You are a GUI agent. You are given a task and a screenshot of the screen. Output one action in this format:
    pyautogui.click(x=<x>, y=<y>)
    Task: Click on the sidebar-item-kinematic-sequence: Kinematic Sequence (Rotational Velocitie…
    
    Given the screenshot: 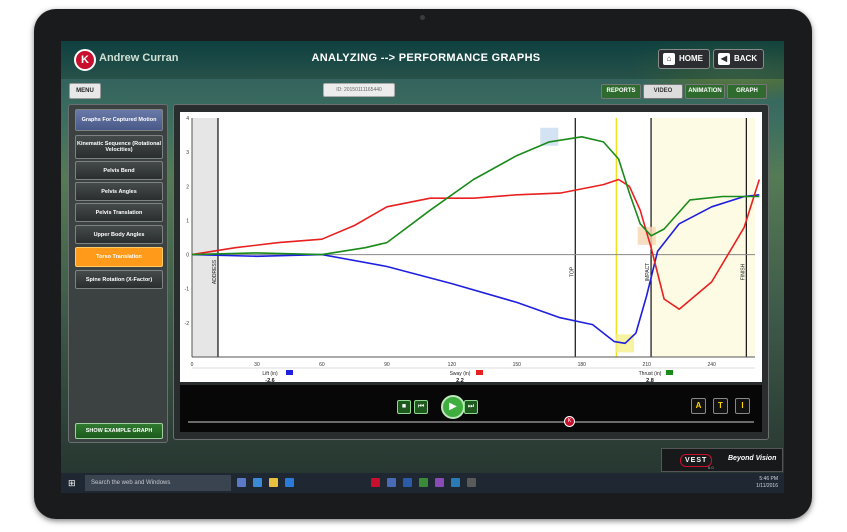 What is the action you would take?
    pyautogui.click(x=119, y=147)
    